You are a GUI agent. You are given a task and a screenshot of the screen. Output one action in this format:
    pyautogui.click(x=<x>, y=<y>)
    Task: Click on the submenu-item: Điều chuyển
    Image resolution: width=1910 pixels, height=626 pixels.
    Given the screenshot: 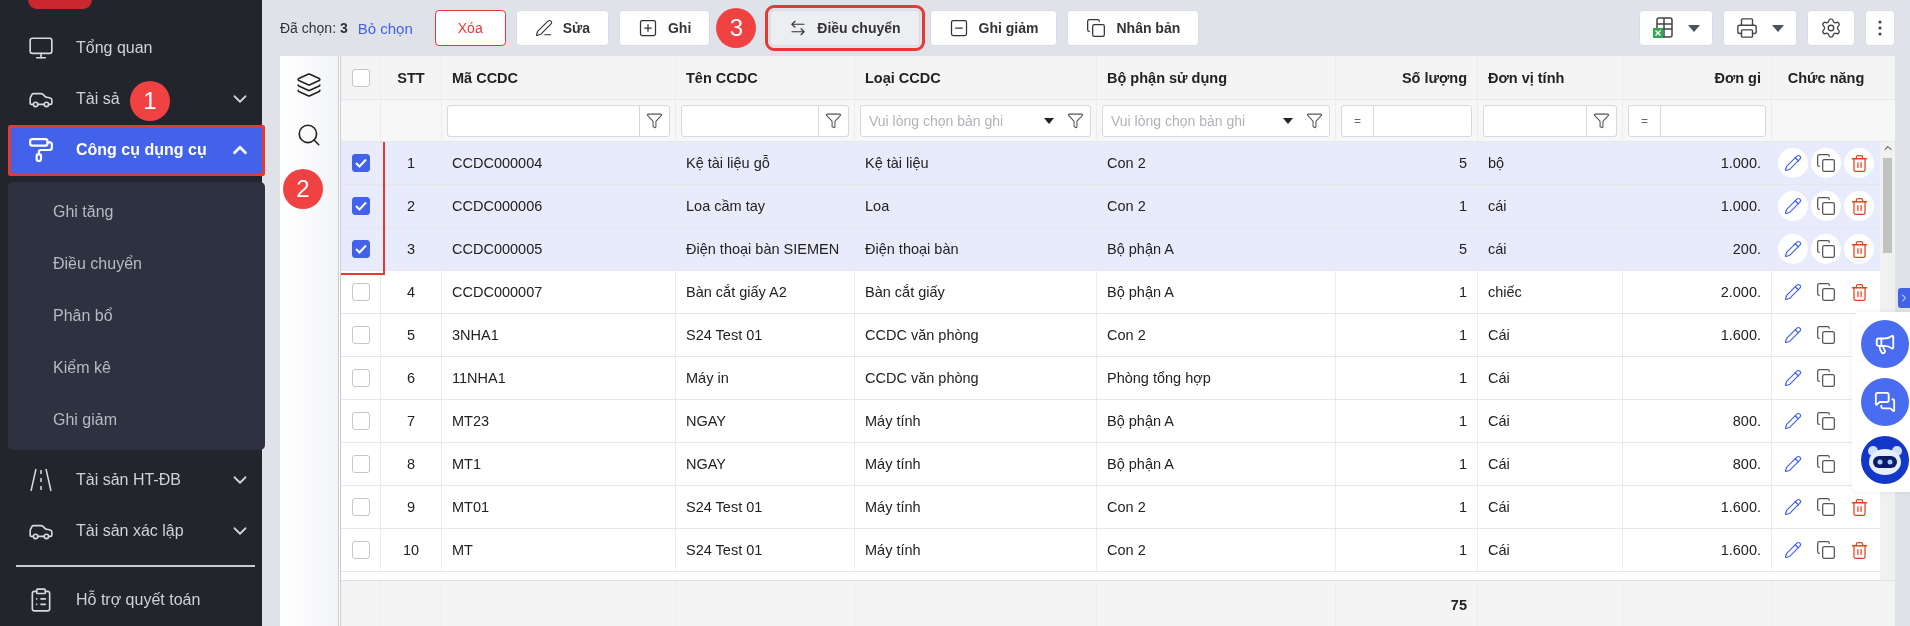 What is the action you would take?
    pyautogui.click(x=136, y=264)
    